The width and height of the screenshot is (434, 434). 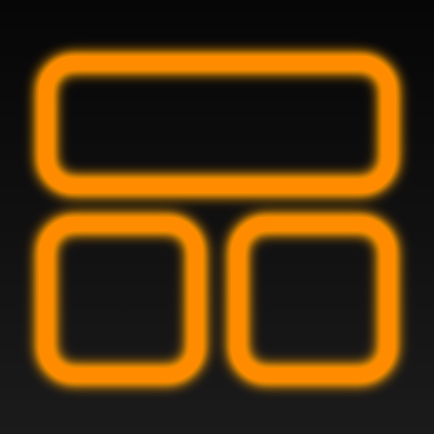 I want to click on bottom-left-panel, so click(x=121, y=299).